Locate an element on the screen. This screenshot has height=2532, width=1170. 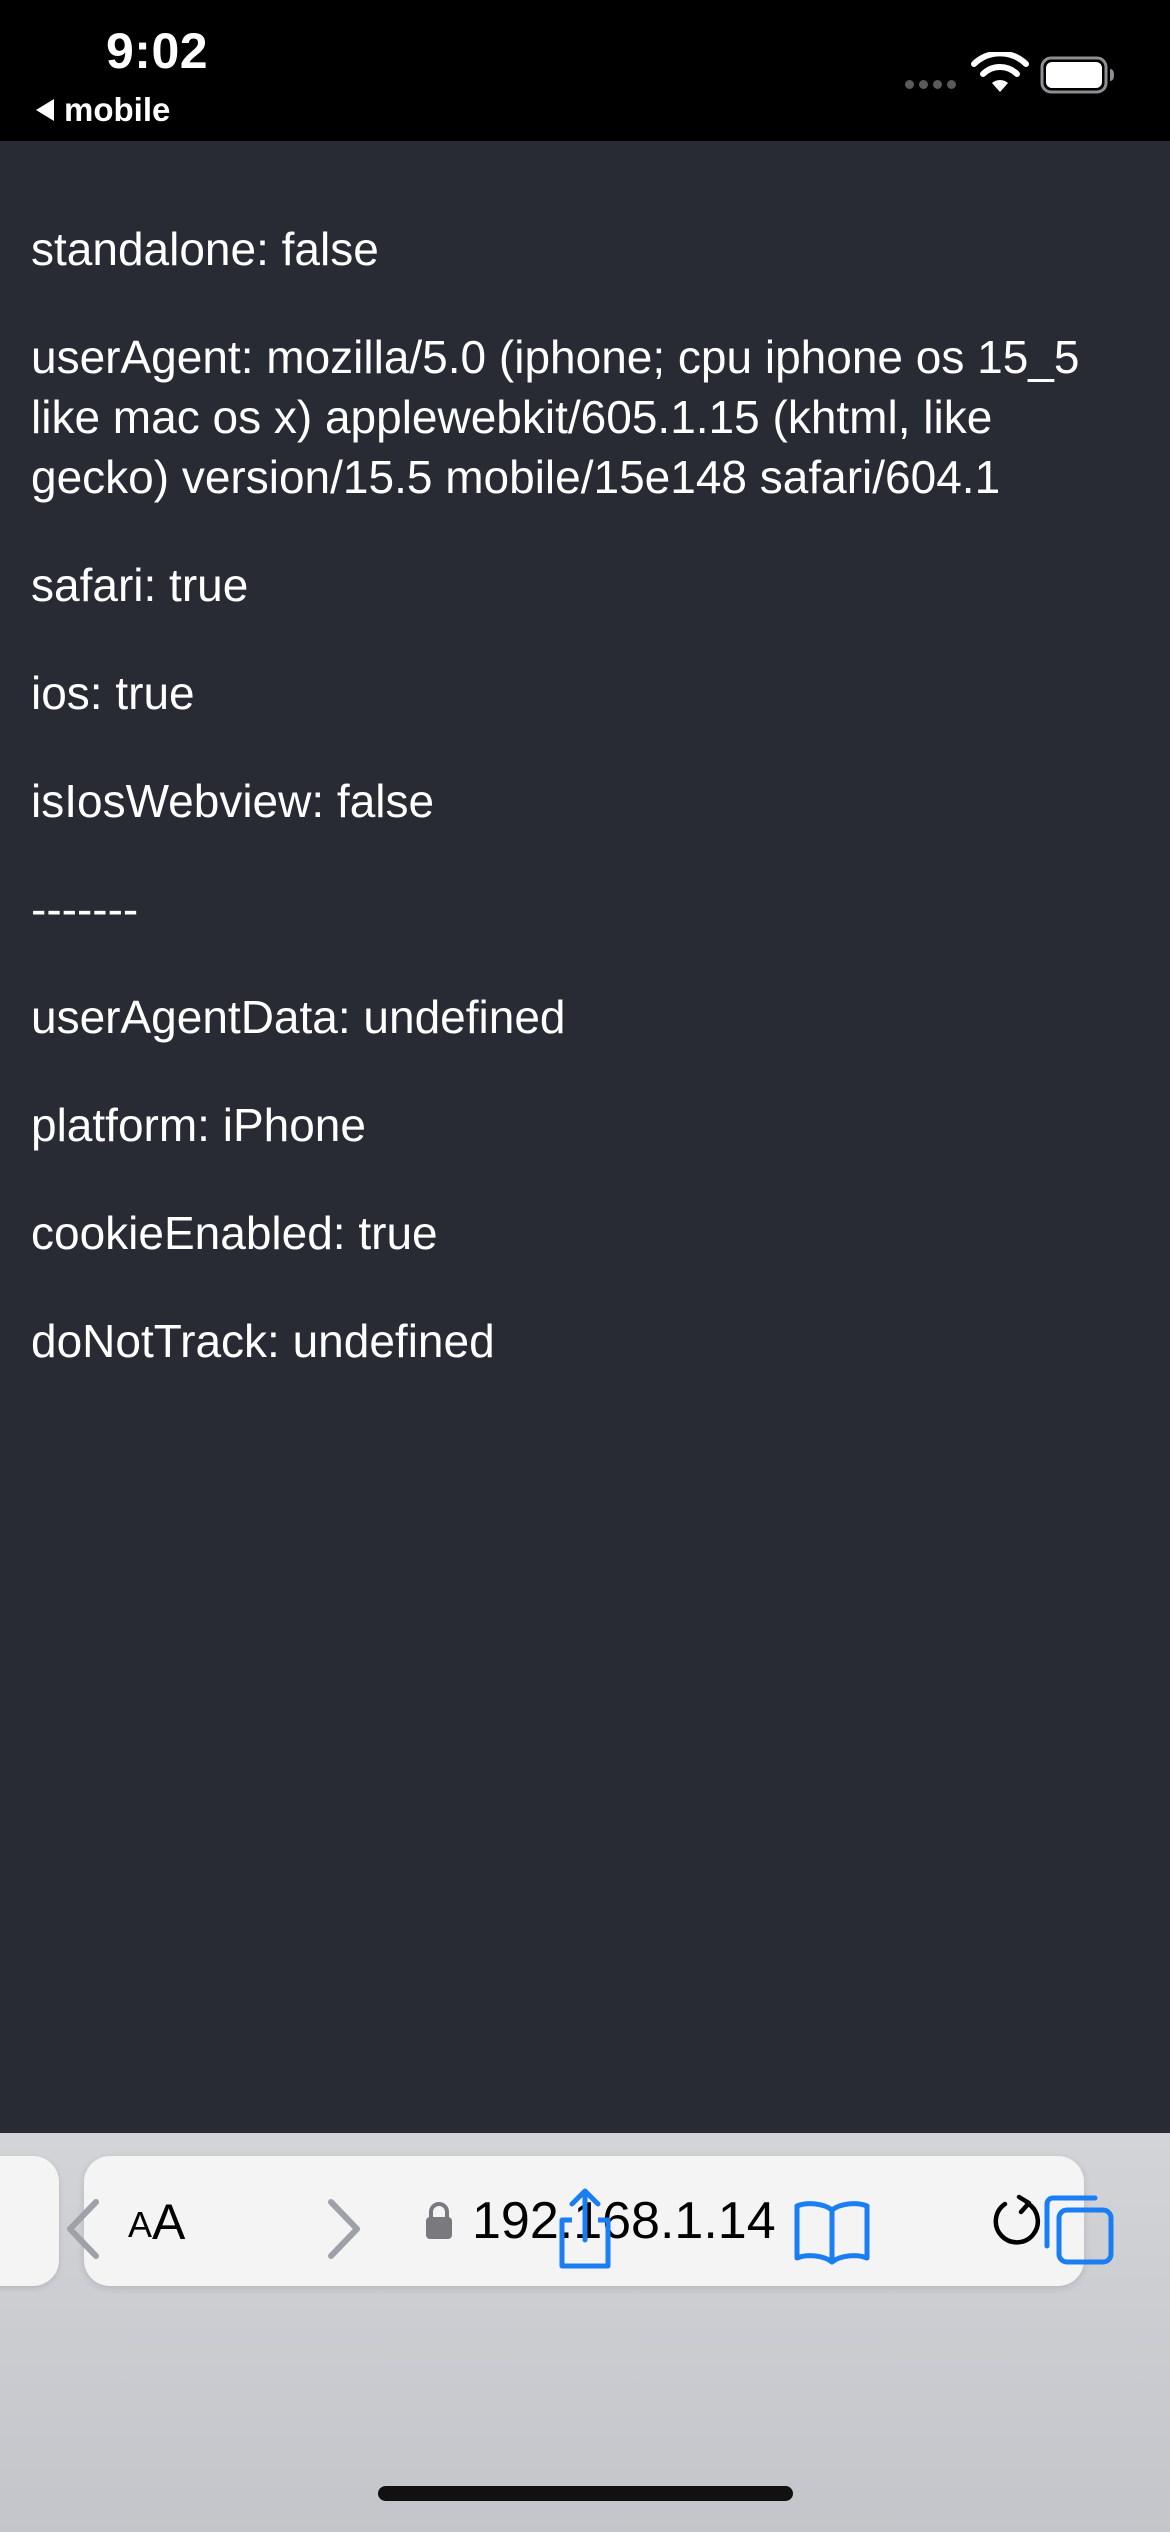
tabs-button is located at coordinates (1080, 2229).